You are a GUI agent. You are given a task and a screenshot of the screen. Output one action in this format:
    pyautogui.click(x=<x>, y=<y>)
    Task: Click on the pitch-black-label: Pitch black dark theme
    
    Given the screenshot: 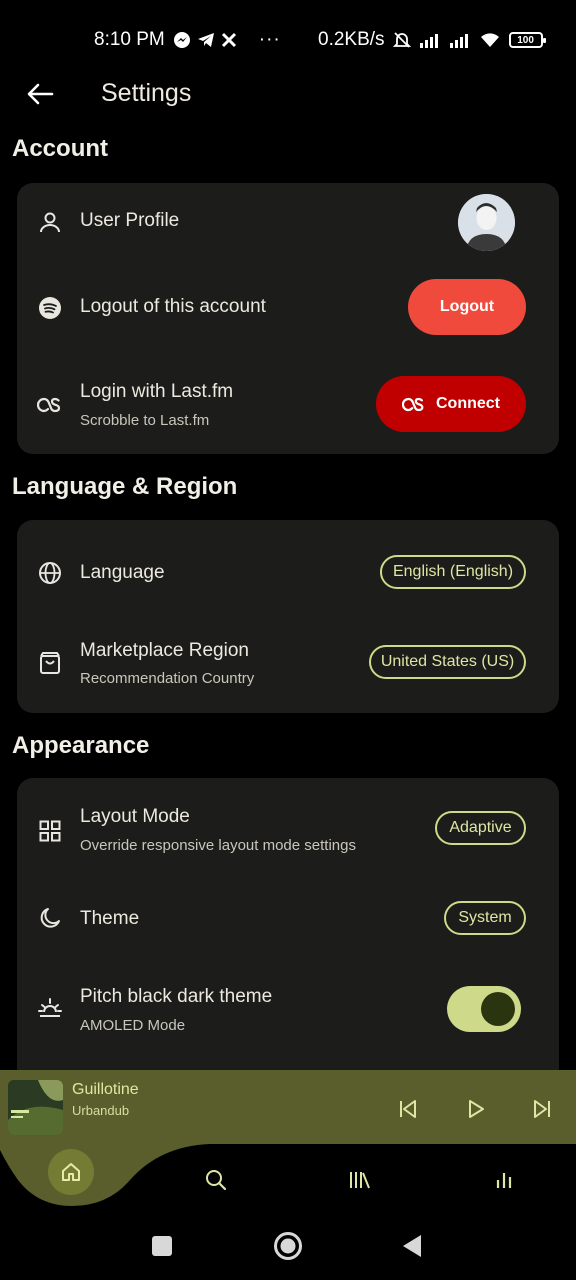 What is the action you would take?
    pyautogui.click(x=176, y=996)
    